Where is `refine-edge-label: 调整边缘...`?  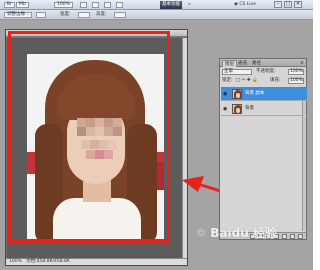
refine-edge-label: 调整边缘... is located at coordinates (18, 14).